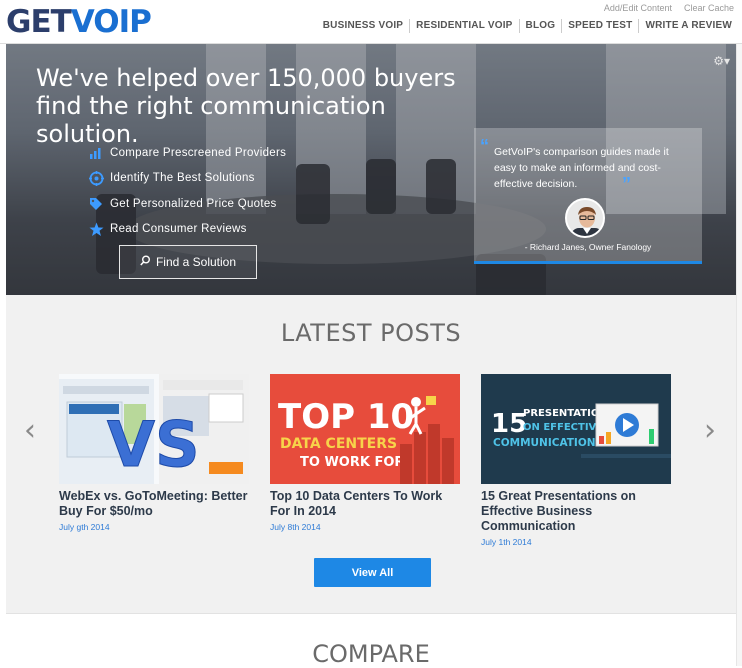 The image size is (742, 668). What do you see at coordinates (721, 61) in the screenshot?
I see `gear-icon: ⚙▾` at bounding box center [721, 61].